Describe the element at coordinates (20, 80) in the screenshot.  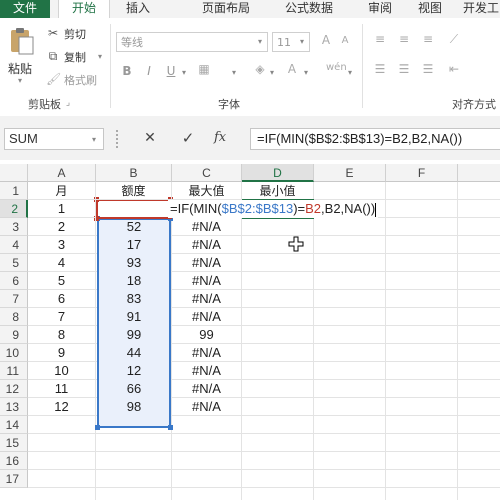
I see `paste-dropdown-icon: ▾` at that location.